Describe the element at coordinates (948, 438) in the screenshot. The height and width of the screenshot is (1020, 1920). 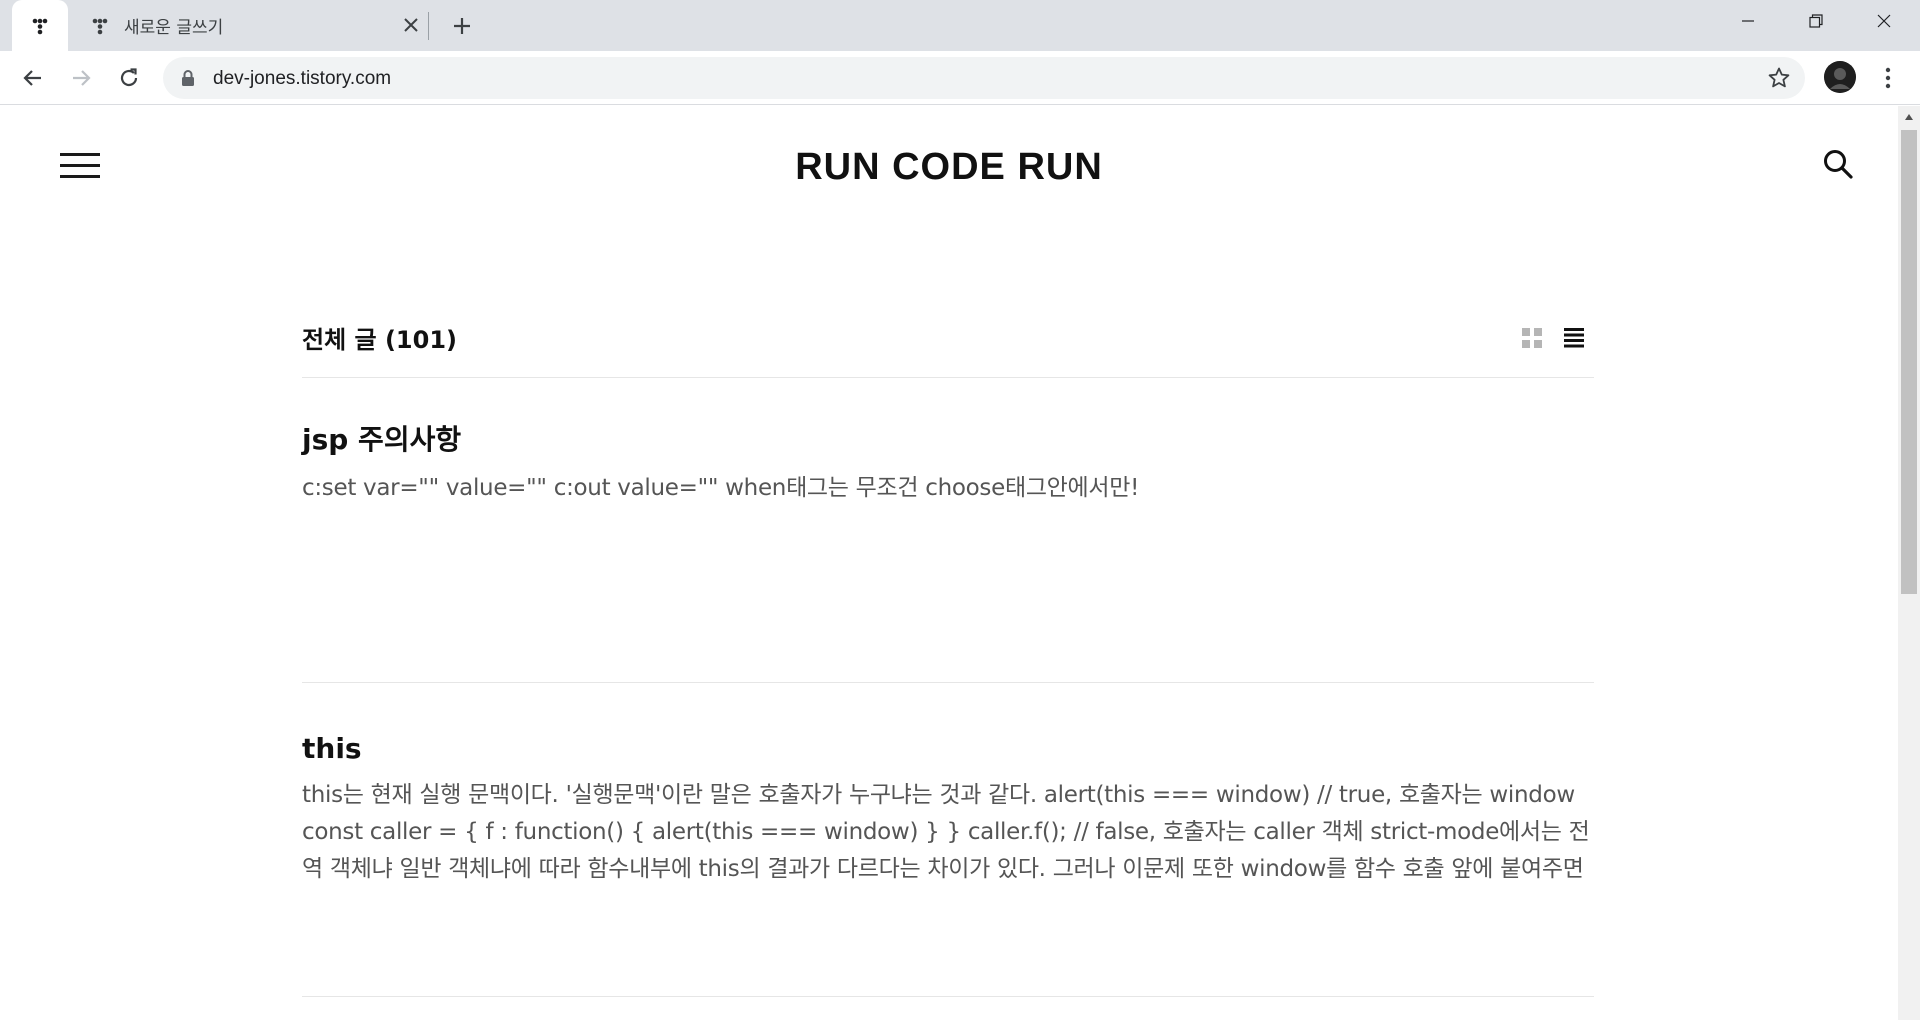
I see `post-title: jsp 주의사항` at that location.